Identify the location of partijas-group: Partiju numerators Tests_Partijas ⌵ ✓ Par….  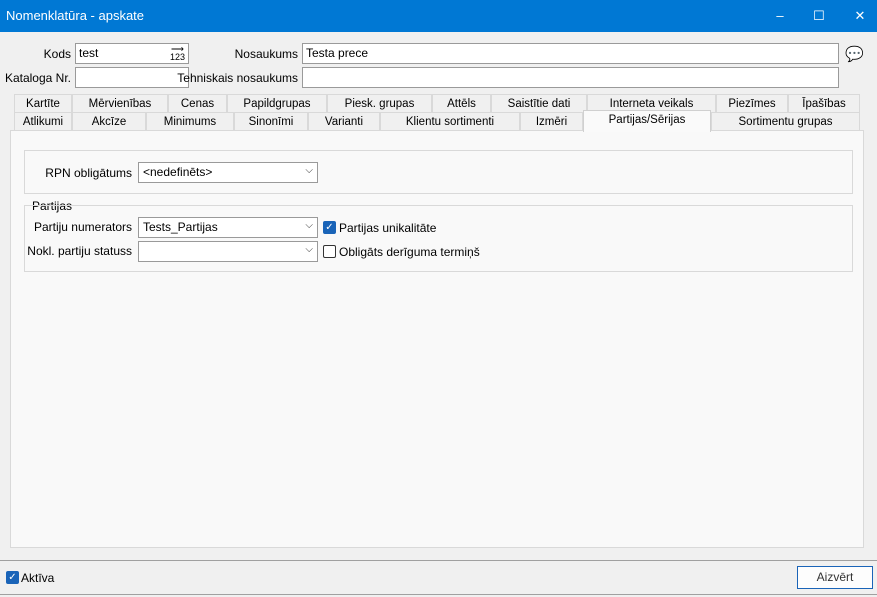
(438, 238).